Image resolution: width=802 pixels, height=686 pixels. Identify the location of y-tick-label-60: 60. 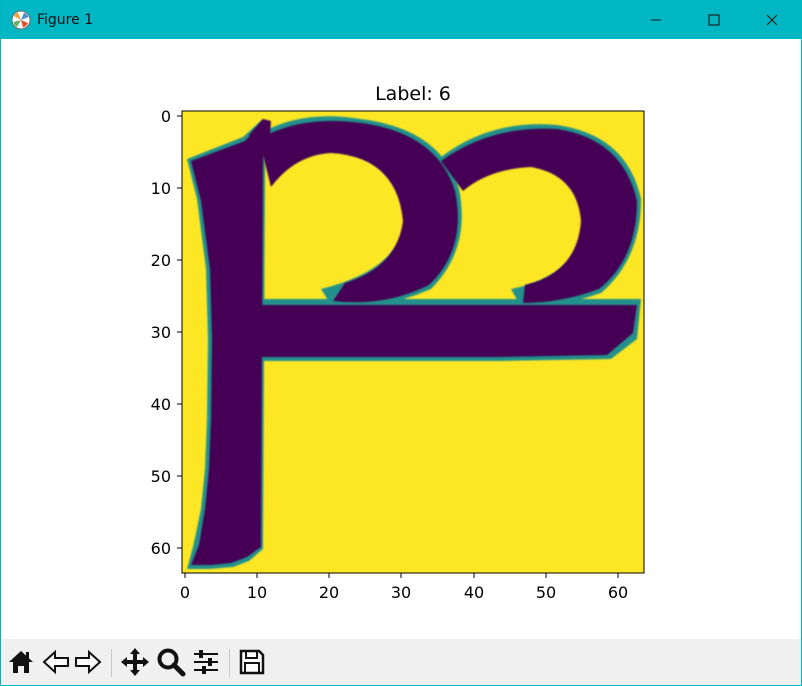
(161, 548).